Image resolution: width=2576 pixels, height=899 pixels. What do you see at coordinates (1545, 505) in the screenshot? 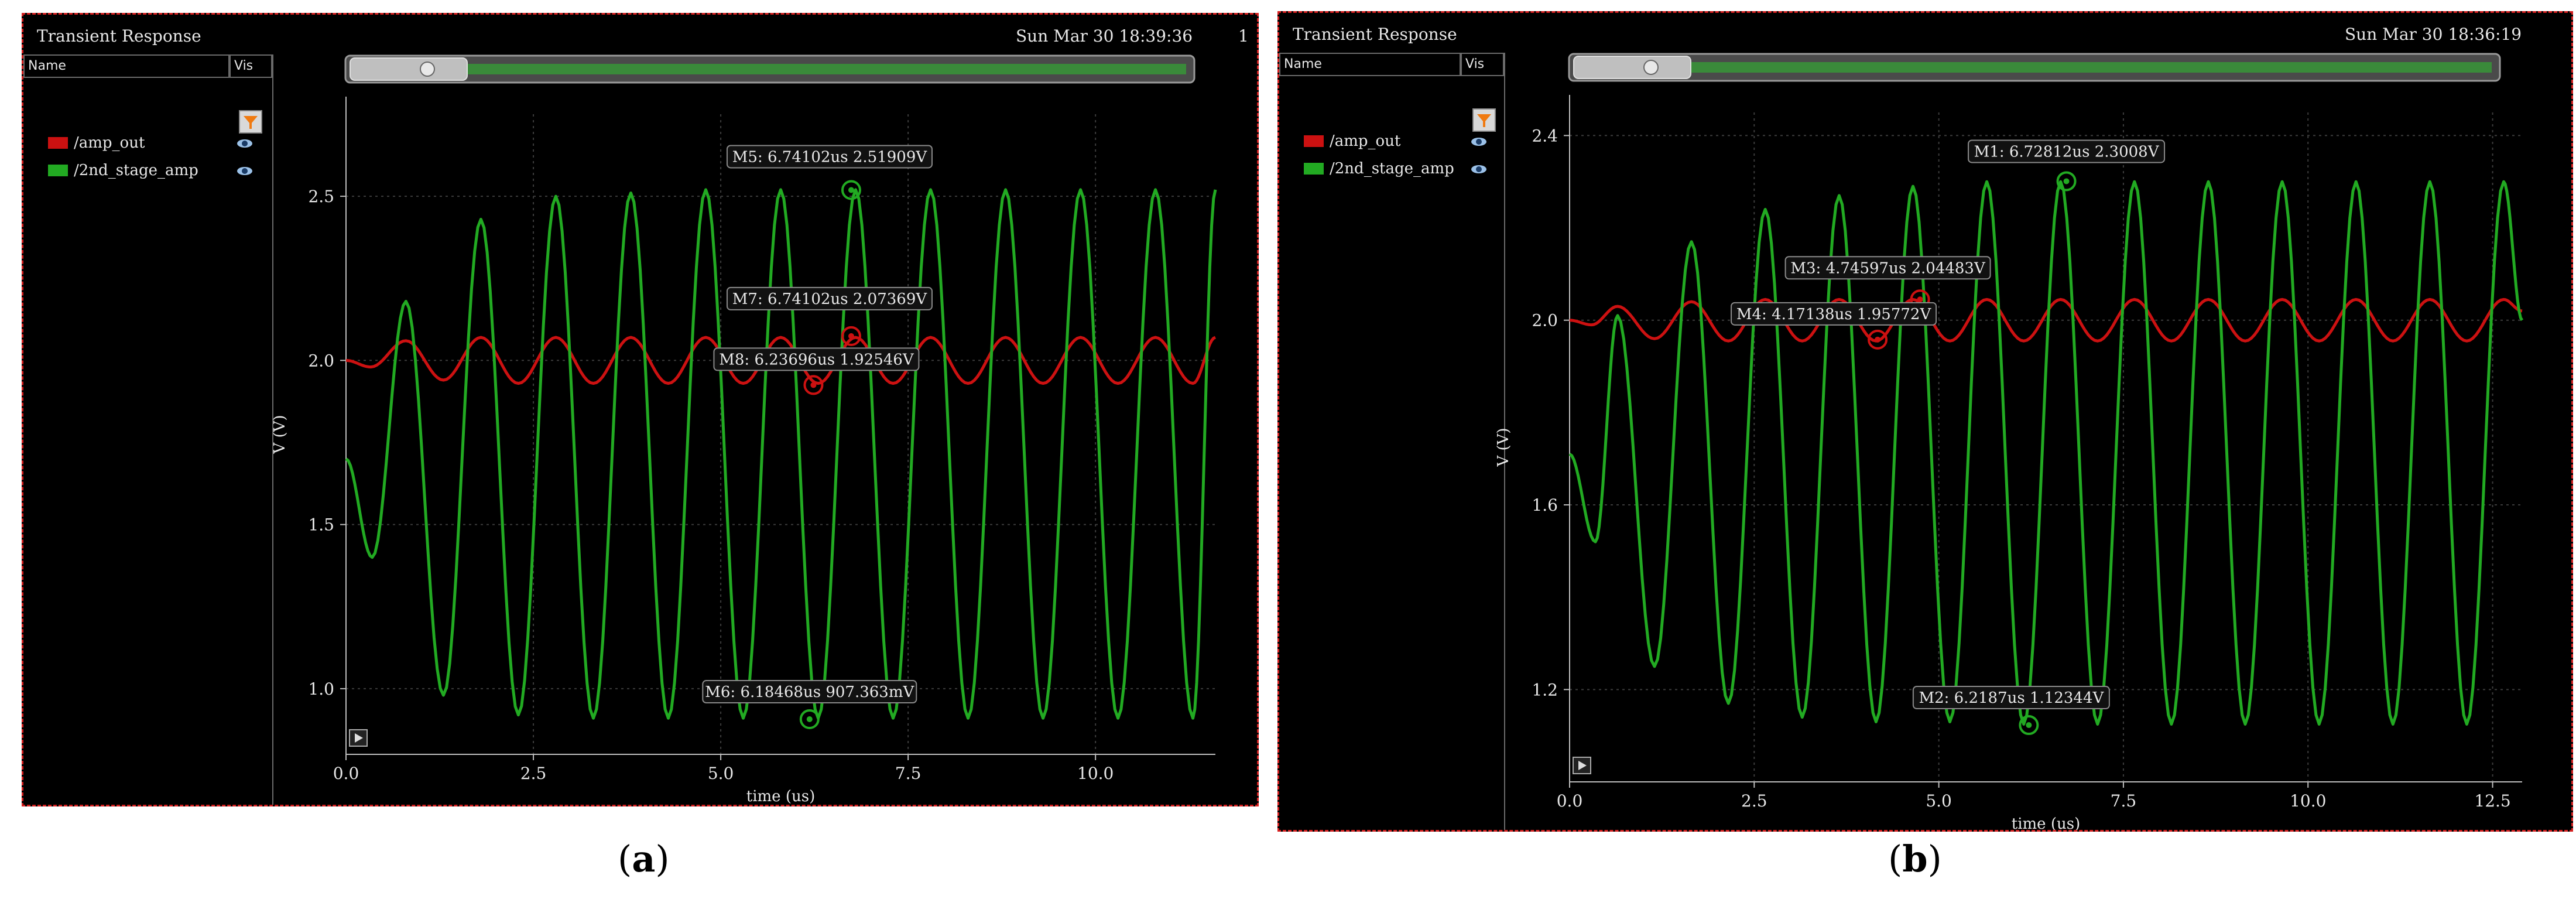
I see `y-tick-label: 1.6` at bounding box center [1545, 505].